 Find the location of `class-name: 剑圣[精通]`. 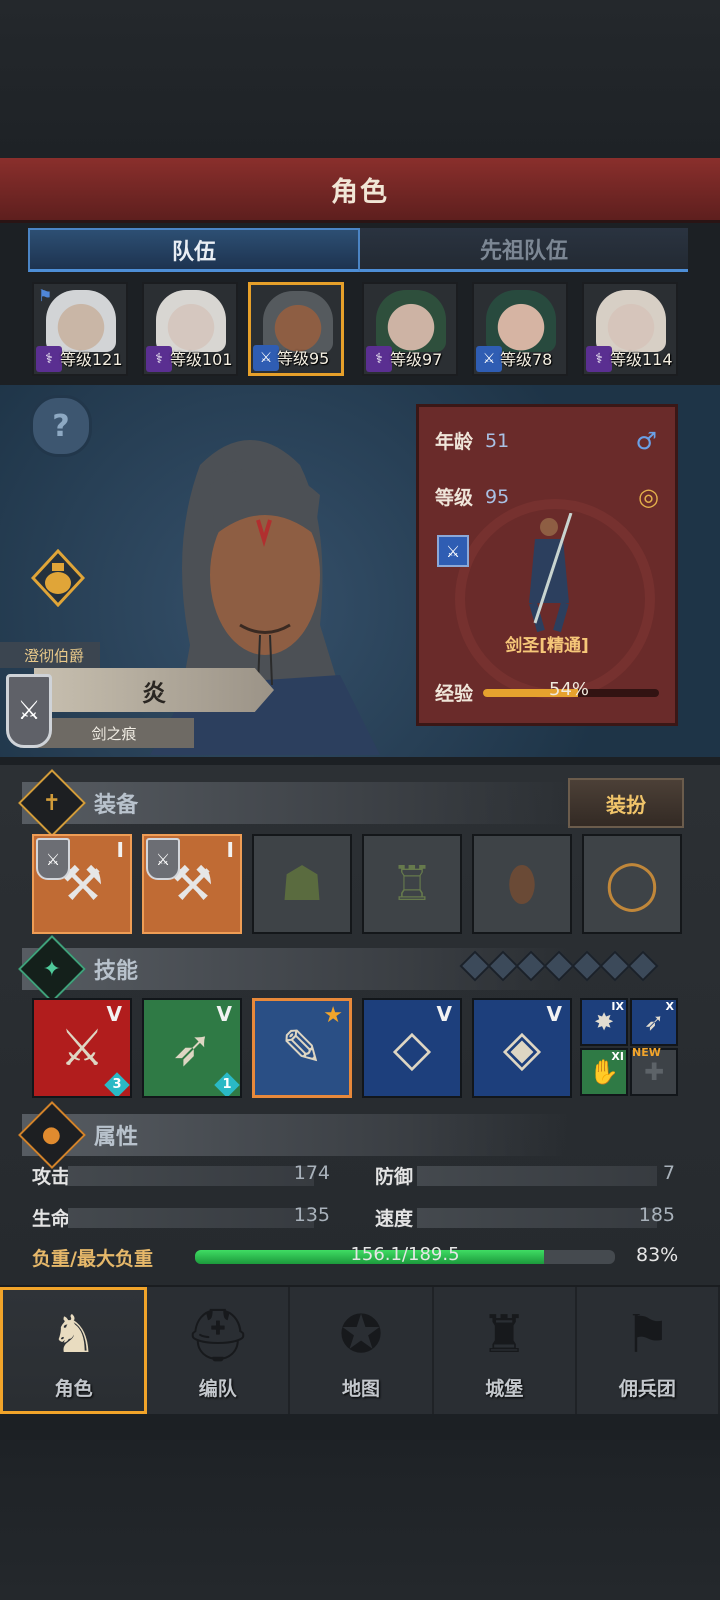

class-name: 剑圣[精通] is located at coordinates (547, 646).